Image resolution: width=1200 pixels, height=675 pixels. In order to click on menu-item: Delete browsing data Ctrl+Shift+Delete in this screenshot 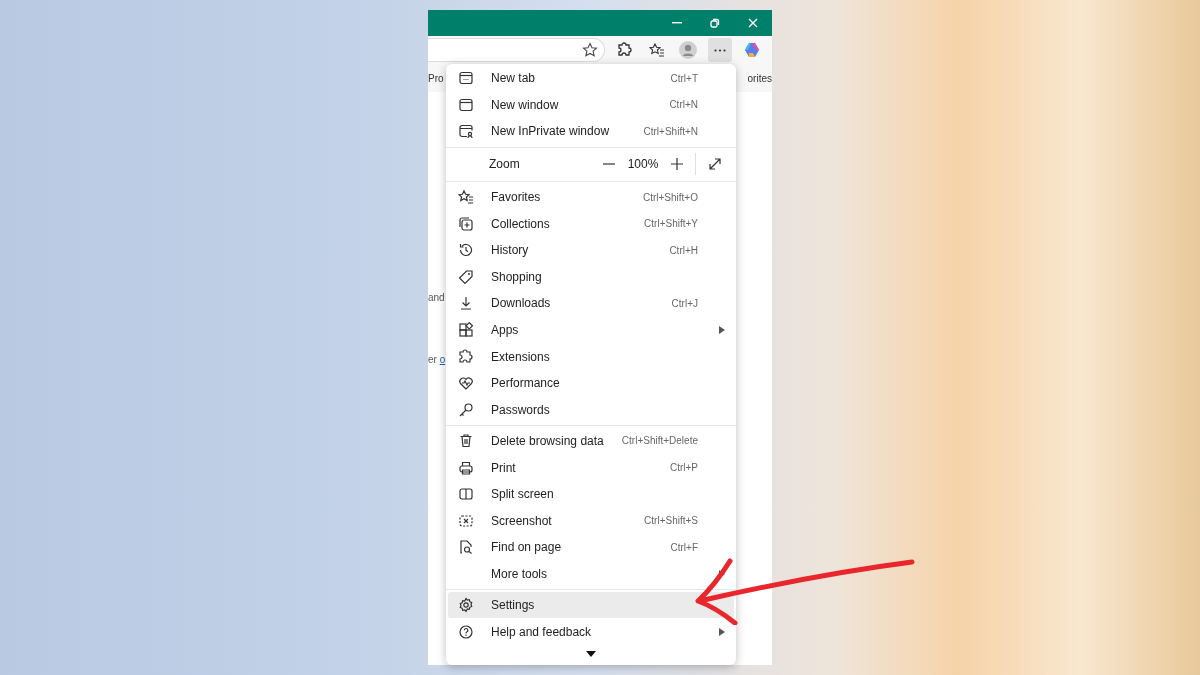, I will do `click(591, 441)`.